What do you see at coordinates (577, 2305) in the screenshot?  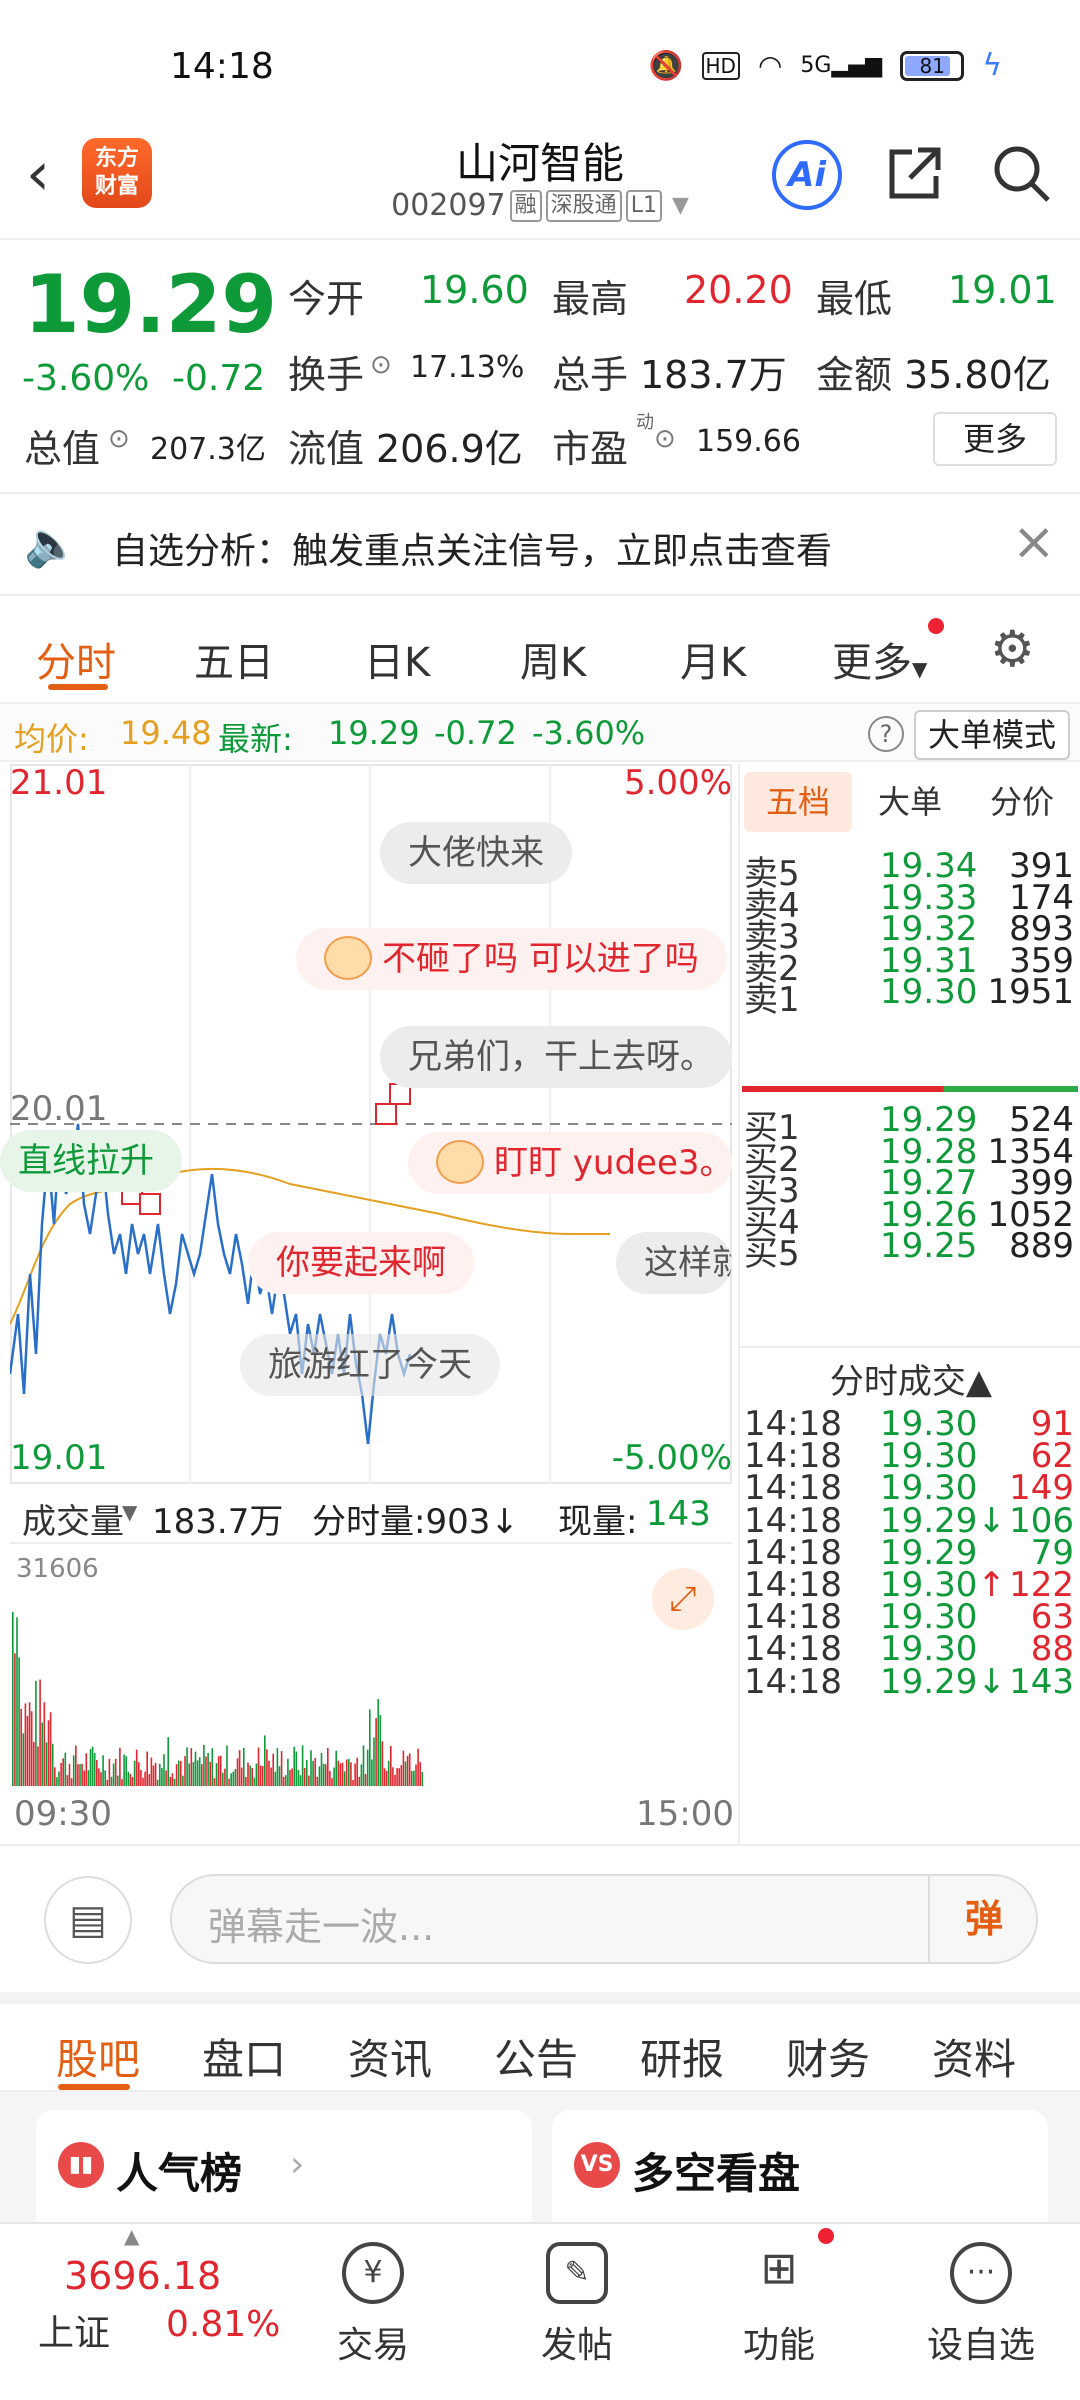 I see `nav-post: ✎ 发帖` at bounding box center [577, 2305].